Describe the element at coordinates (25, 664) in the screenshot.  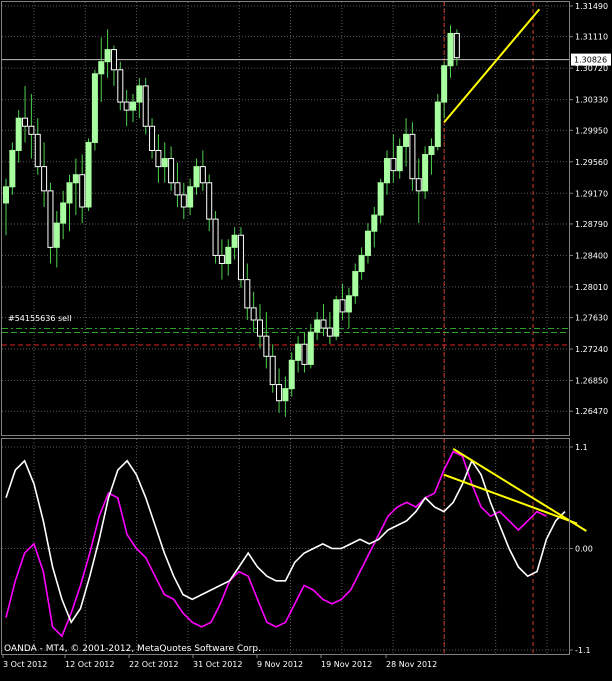
I see `time-tick-label: 3 Oct 2012` at that location.